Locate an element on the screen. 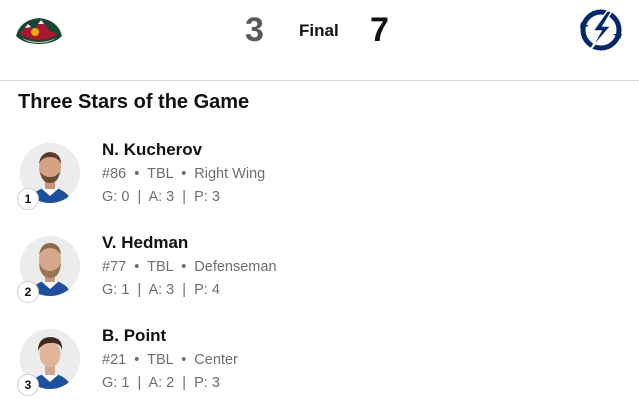 The width and height of the screenshot is (639, 414). player-position: Defenseman is located at coordinates (235, 267).